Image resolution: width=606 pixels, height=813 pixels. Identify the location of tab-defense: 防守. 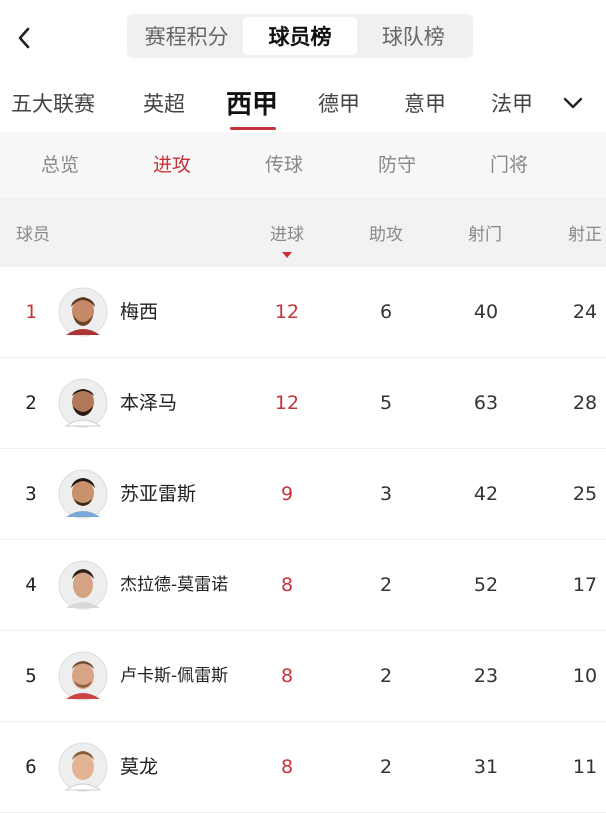
(397, 165).